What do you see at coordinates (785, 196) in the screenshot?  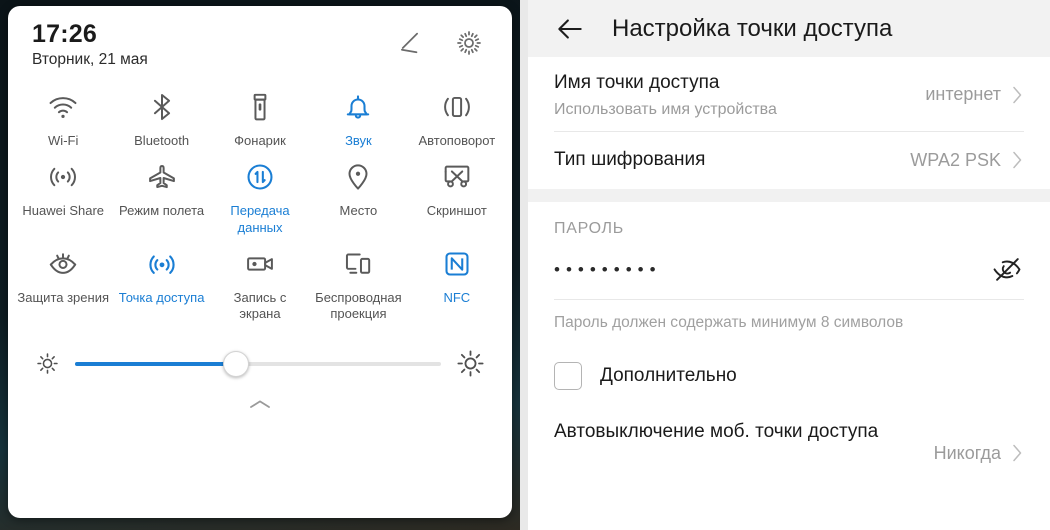 I see `section-gap-band` at bounding box center [785, 196].